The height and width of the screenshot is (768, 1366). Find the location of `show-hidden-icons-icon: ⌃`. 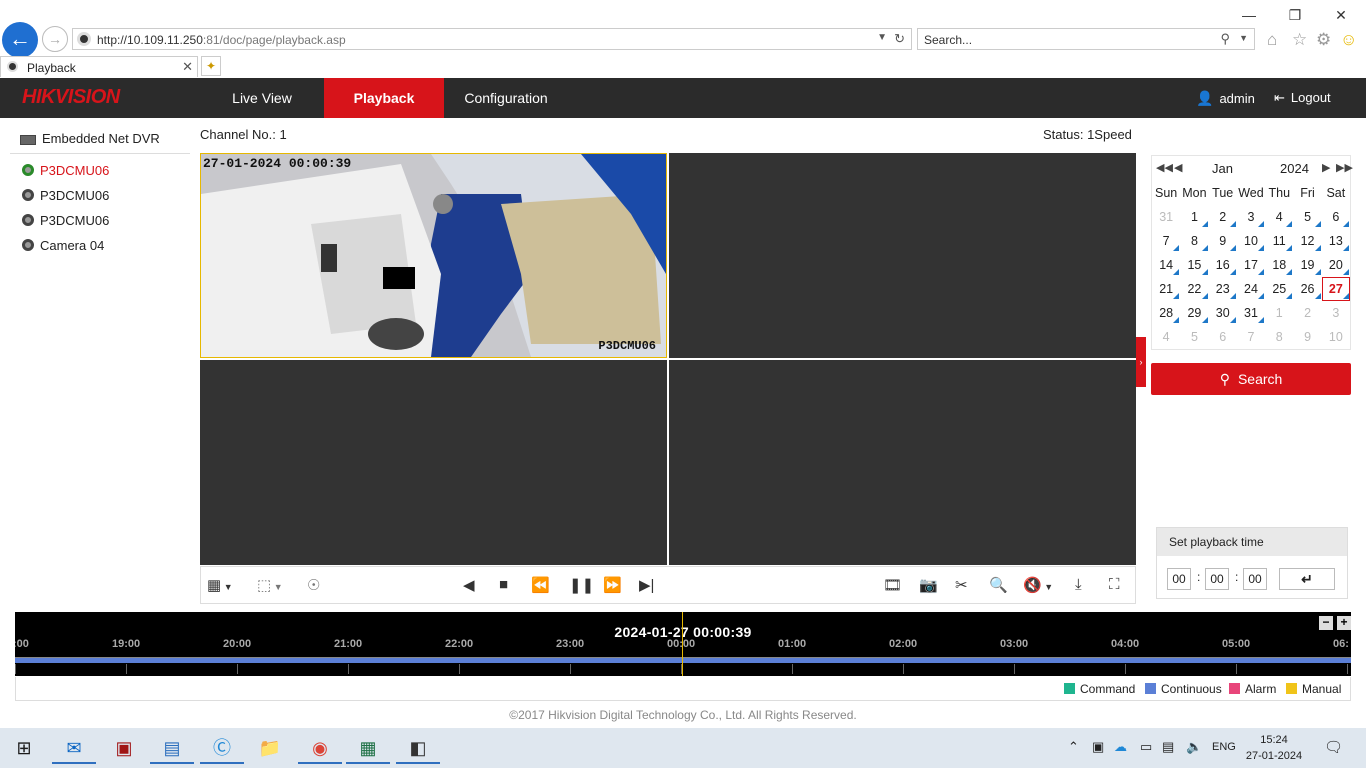

show-hidden-icons-icon: ⌃ is located at coordinates (1073, 747).